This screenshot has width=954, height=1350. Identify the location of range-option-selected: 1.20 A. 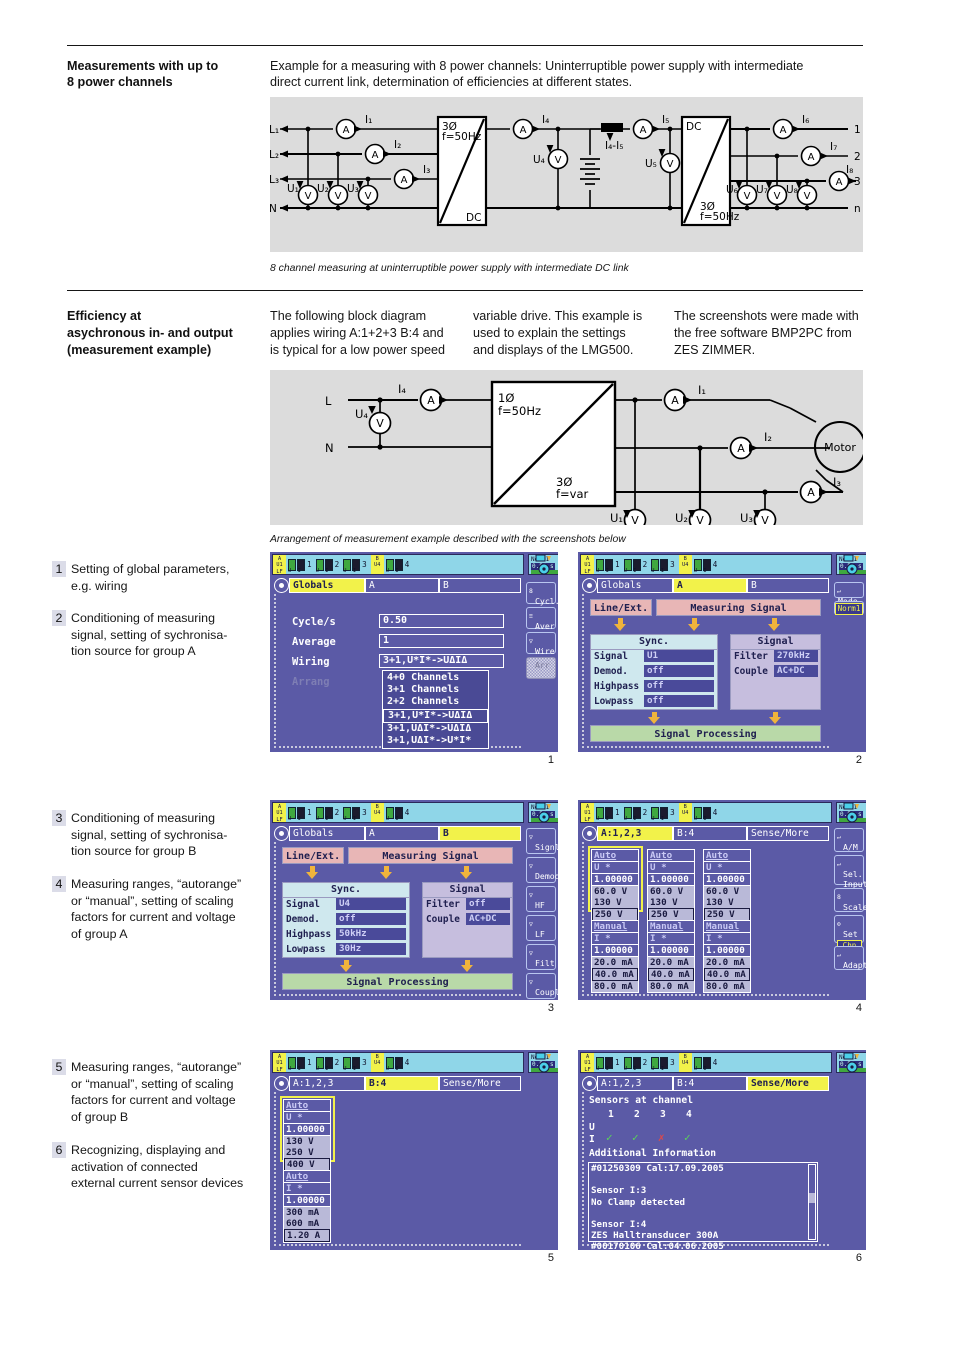
(307, 1235).